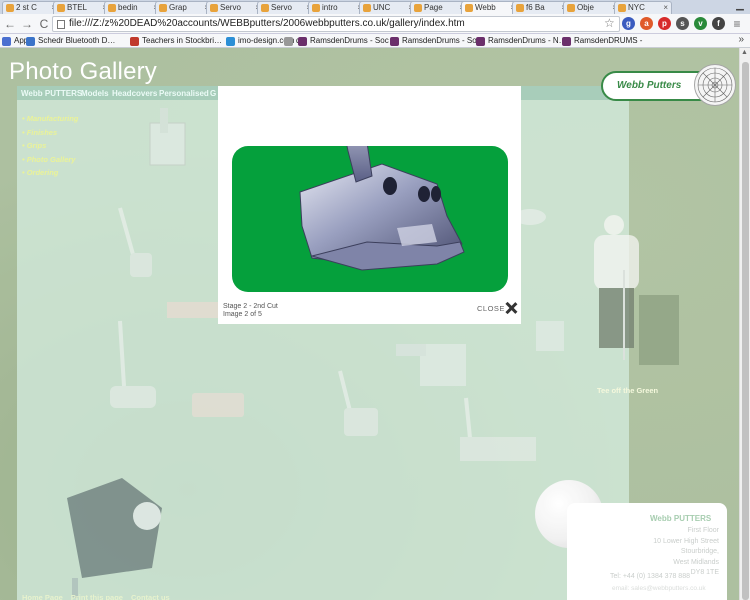 The image size is (750, 600). Describe the element at coordinates (491, 308) in the screenshot. I see `lightbox-close-label: CLOSE` at that location.